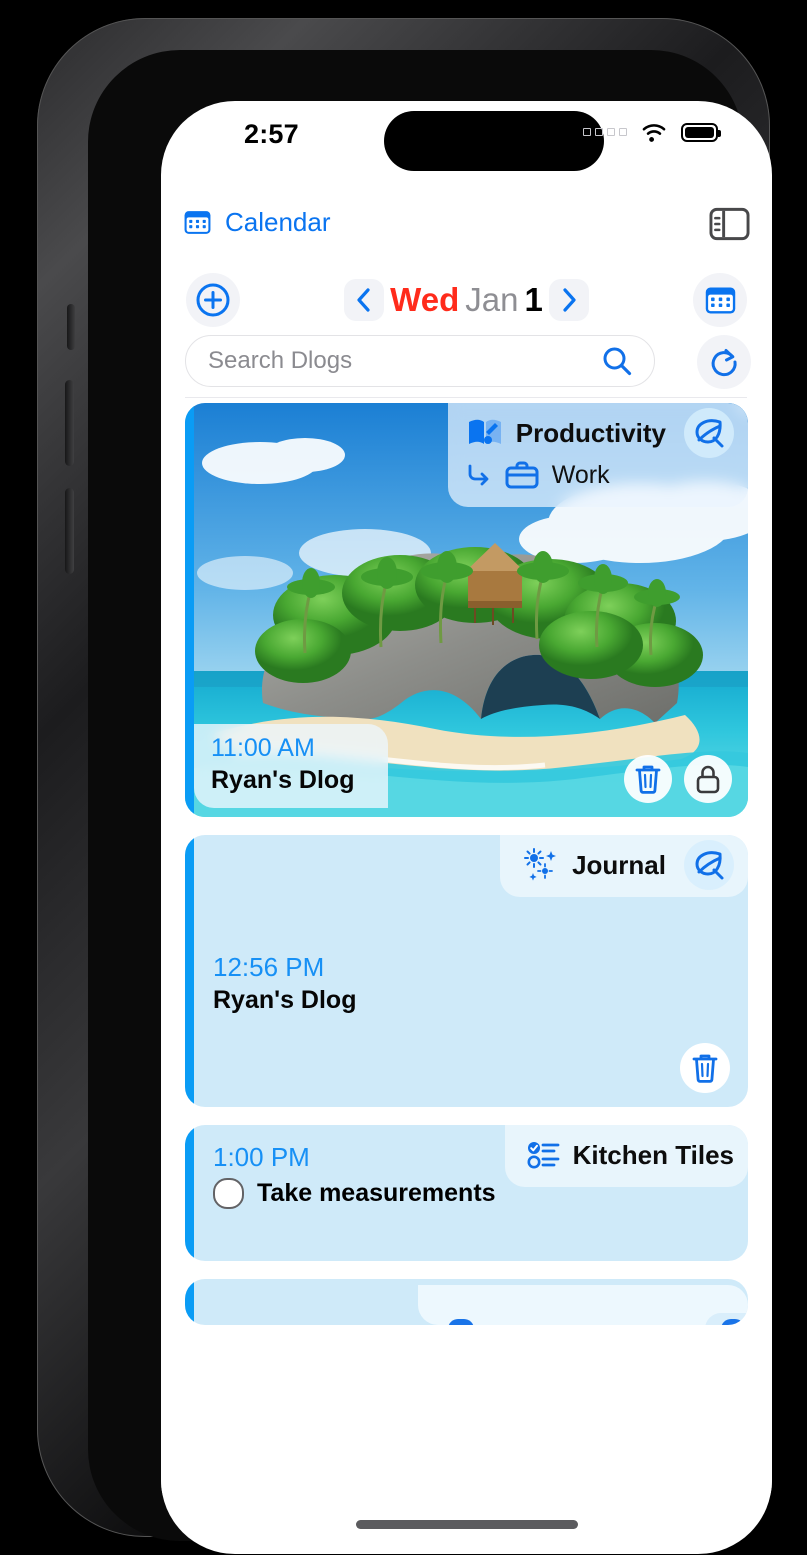  I want to click on wifi-icon, so click(654, 133).